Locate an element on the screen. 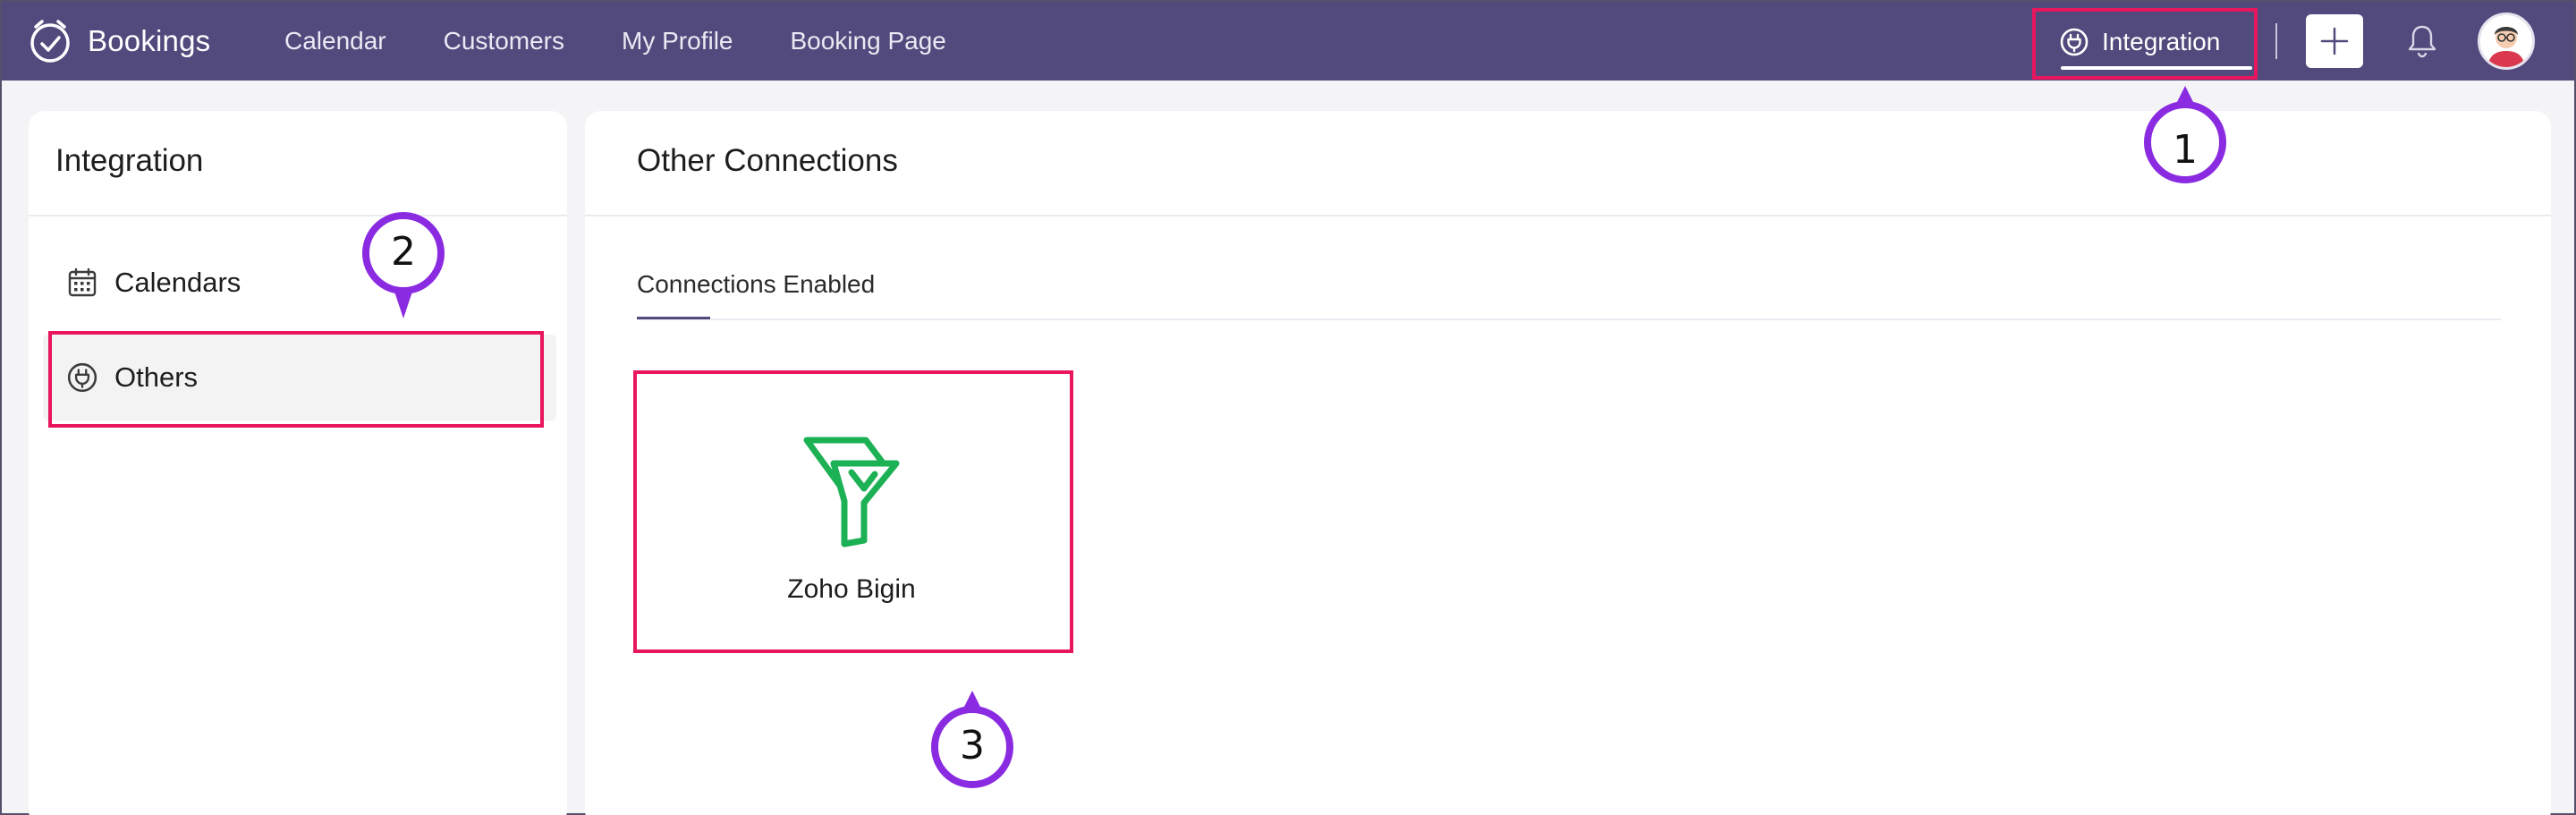 The image size is (2576, 815). page-title: Other Connections is located at coordinates (767, 160).